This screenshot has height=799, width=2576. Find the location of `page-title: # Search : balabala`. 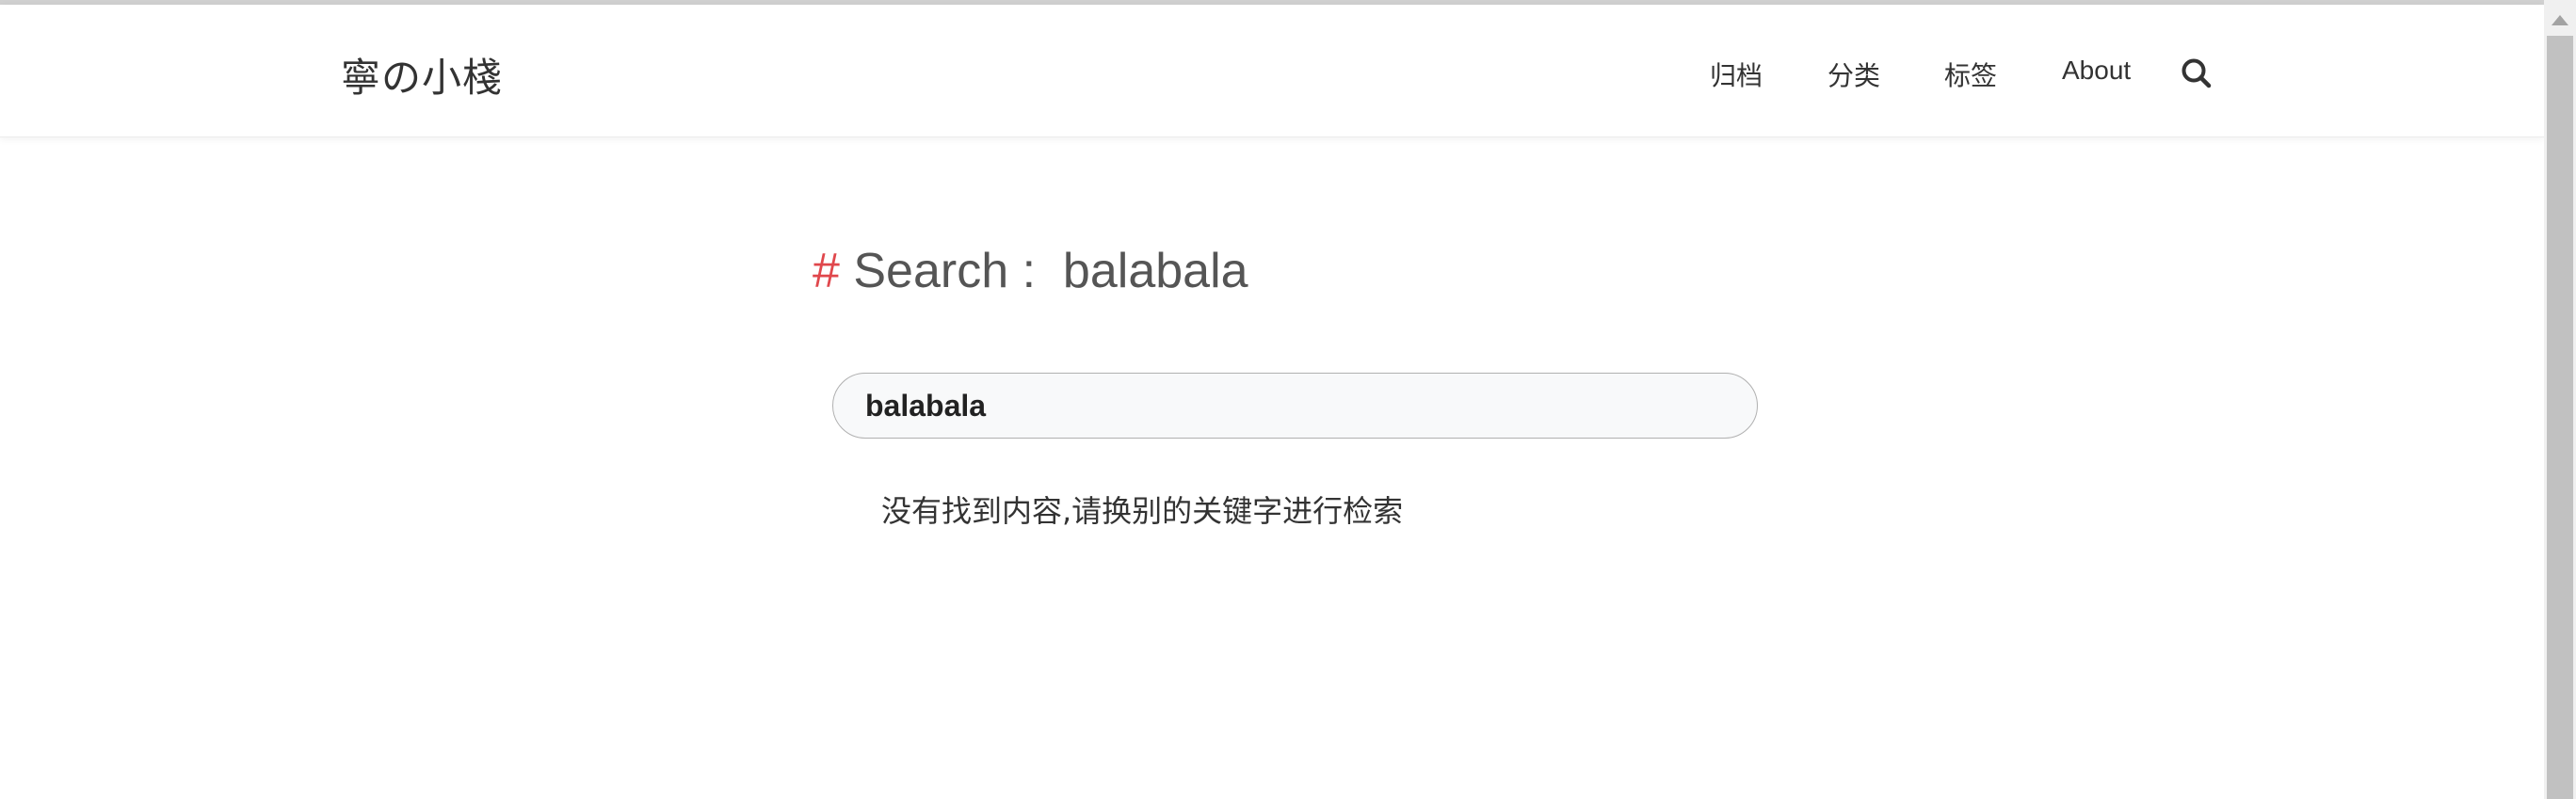

page-title: # Search : balabala is located at coordinates (1030, 271).